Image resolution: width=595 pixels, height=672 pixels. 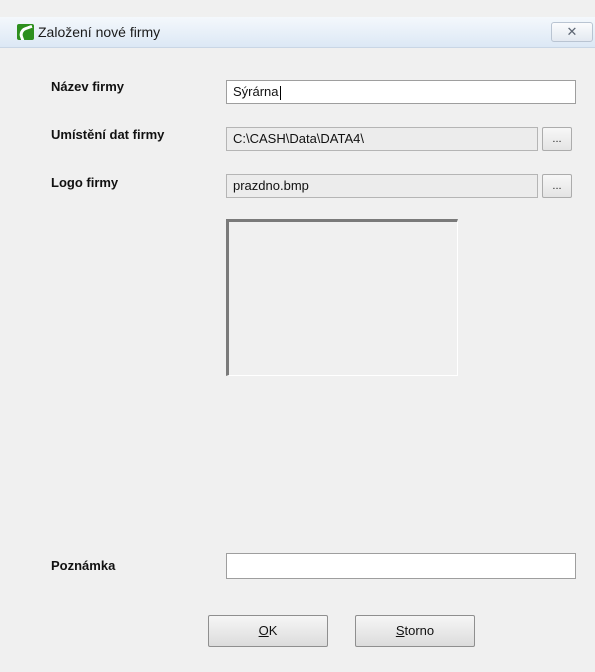 What do you see at coordinates (85, 182) in the screenshot?
I see `logo-label: Logo firmy` at bounding box center [85, 182].